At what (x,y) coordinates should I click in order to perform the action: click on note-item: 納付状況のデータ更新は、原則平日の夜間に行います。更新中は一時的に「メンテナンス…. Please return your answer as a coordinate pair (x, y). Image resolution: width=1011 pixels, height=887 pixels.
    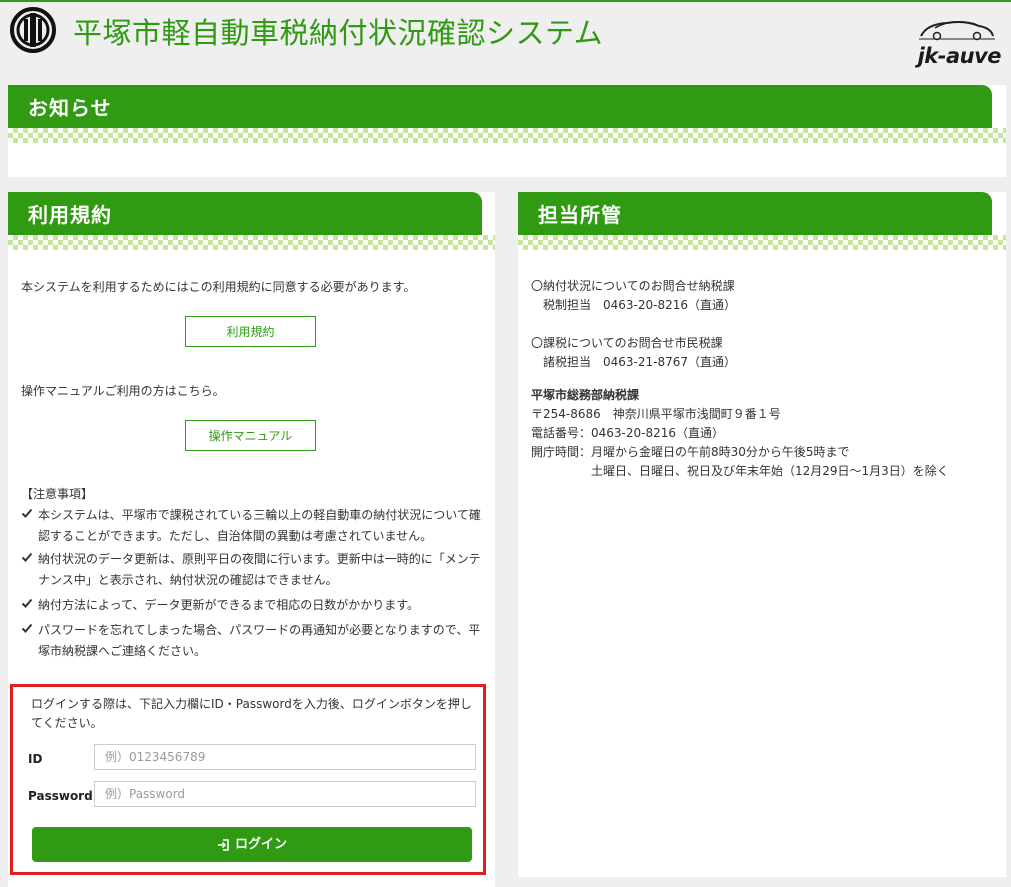
    Looking at the image, I should click on (251, 570).